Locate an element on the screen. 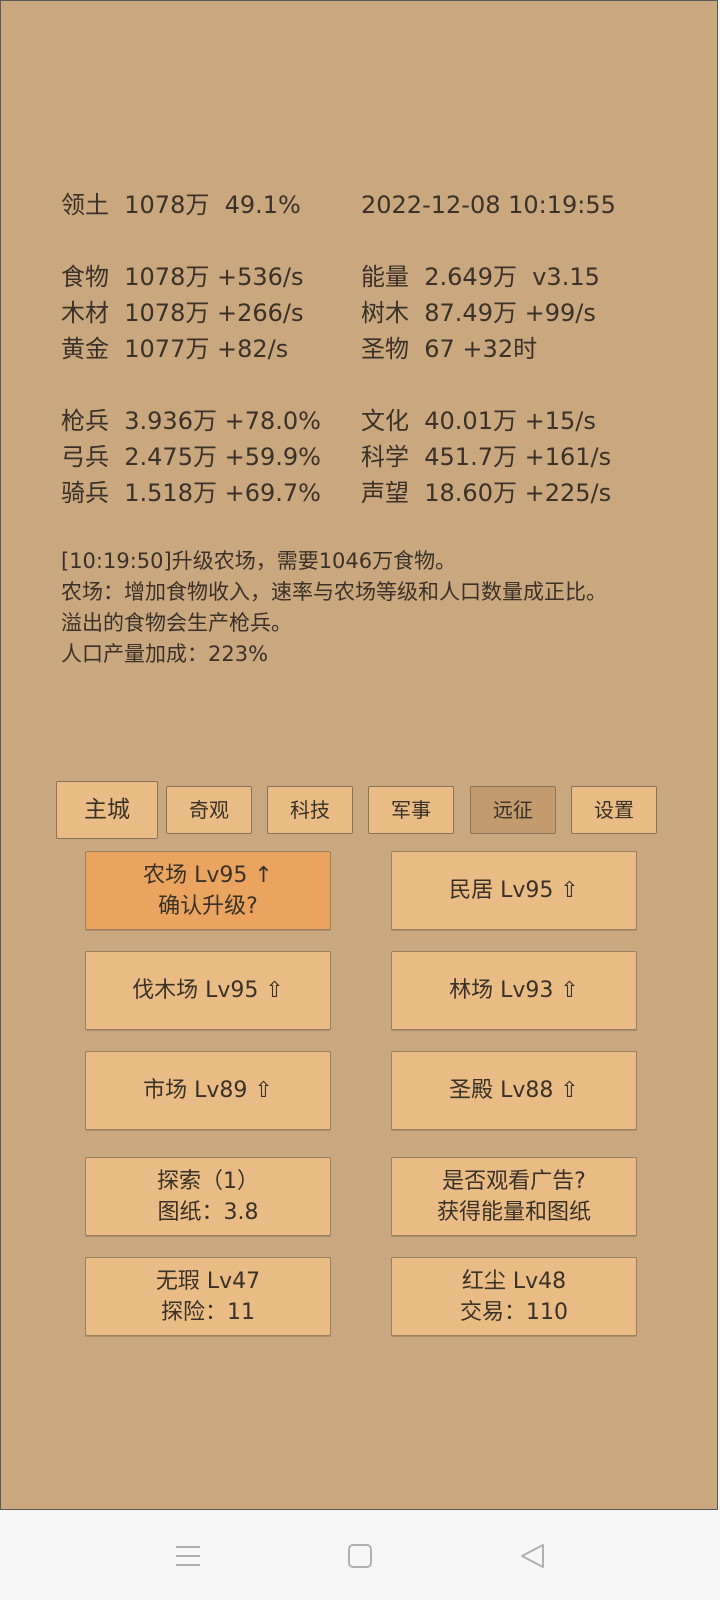 This screenshot has width=720, height=1600. science-stat: 科学 451.7万 +161/s is located at coordinates (486, 457).